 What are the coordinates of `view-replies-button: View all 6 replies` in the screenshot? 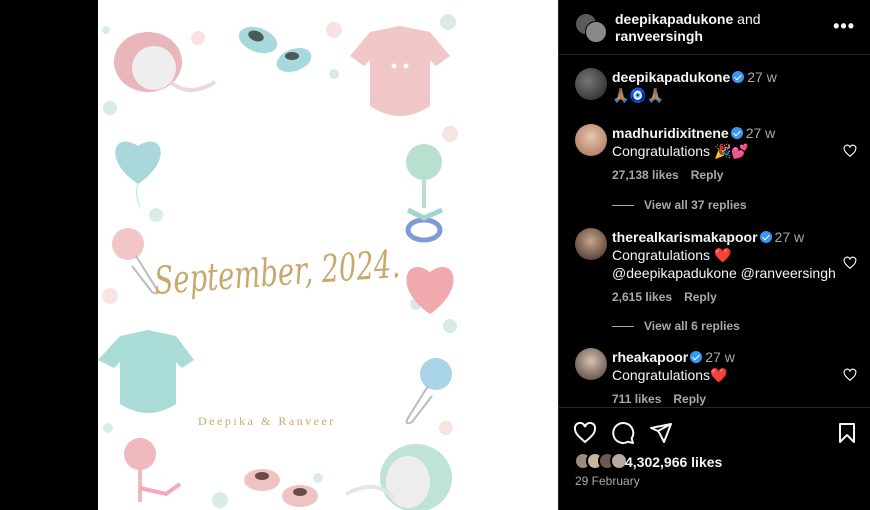 It's located at (676, 326).